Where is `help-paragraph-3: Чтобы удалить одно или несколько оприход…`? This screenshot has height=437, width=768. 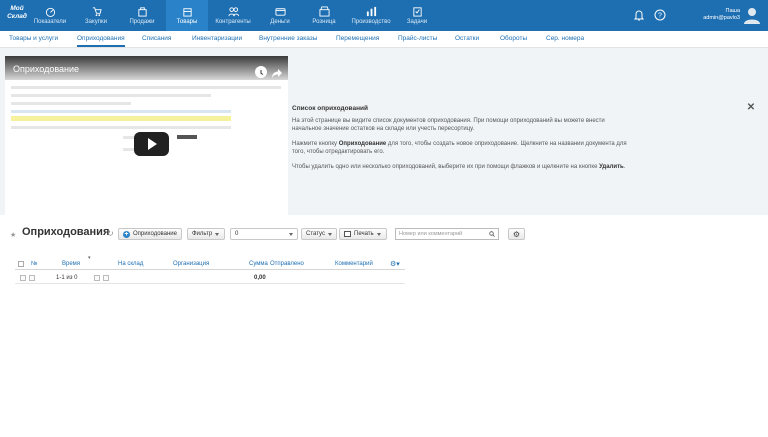
help-paragraph-3: Чтобы удалить одно или несколько оприход… is located at coordinates (459, 167).